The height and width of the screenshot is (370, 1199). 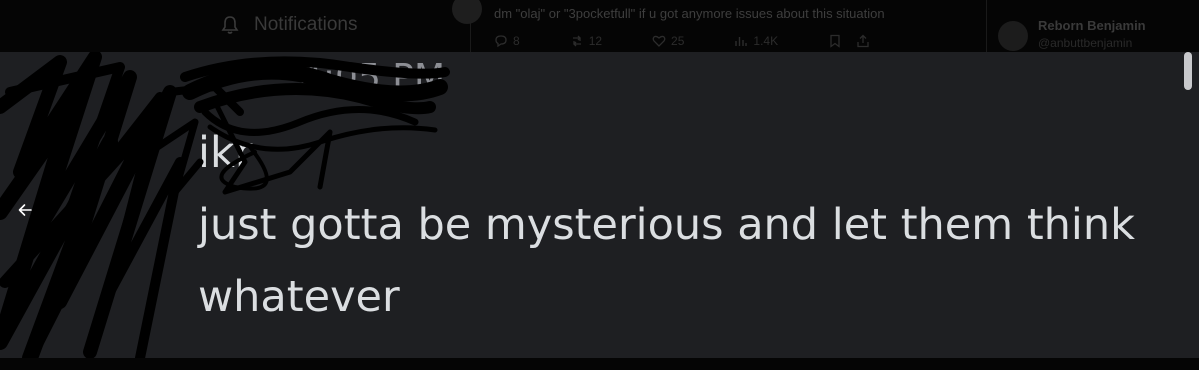 What do you see at coordinates (1188, 71) in the screenshot?
I see `scrollbar-thumb` at bounding box center [1188, 71].